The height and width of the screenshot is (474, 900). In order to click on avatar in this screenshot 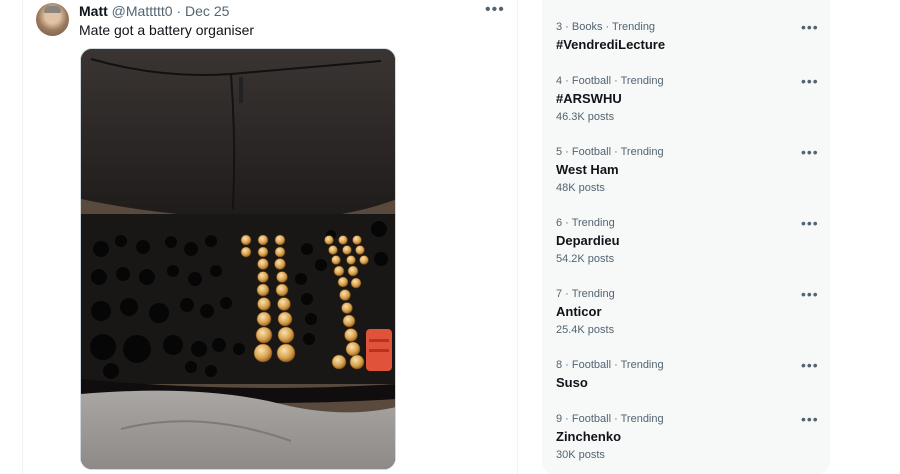, I will do `click(52, 19)`.